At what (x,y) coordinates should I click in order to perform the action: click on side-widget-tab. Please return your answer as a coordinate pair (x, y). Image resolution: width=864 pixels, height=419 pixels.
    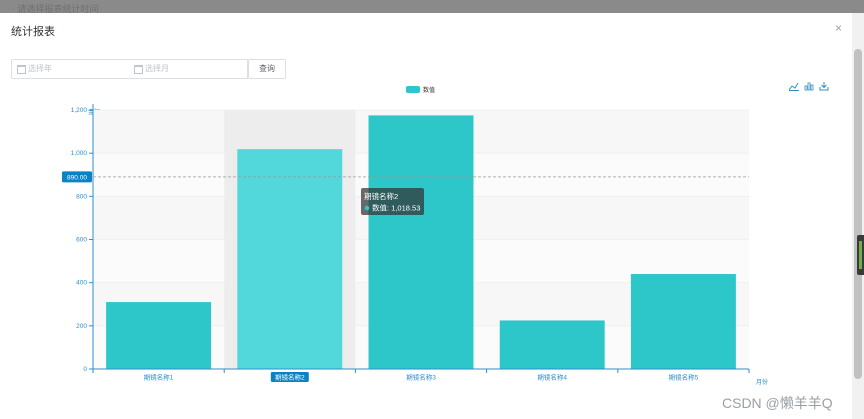
    Looking at the image, I should click on (860, 255).